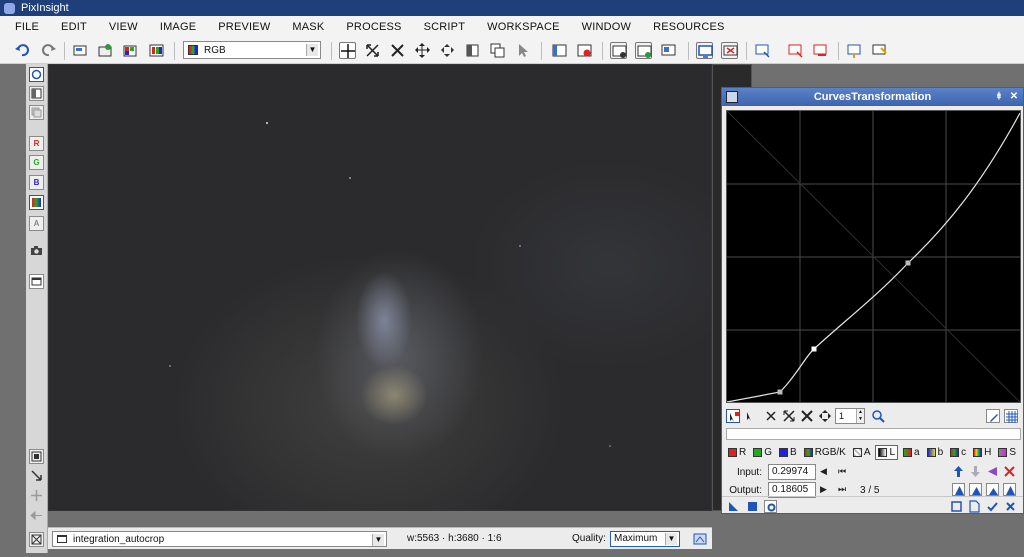 The image size is (1024, 557). I want to click on menu-workspace: WORKSPACE, so click(525, 27).